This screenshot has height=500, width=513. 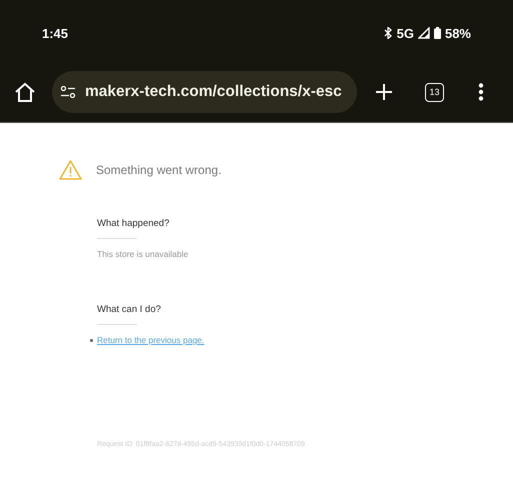 What do you see at coordinates (437, 33) in the screenshot?
I see `battery-icon` at bounding box center [437, 33].